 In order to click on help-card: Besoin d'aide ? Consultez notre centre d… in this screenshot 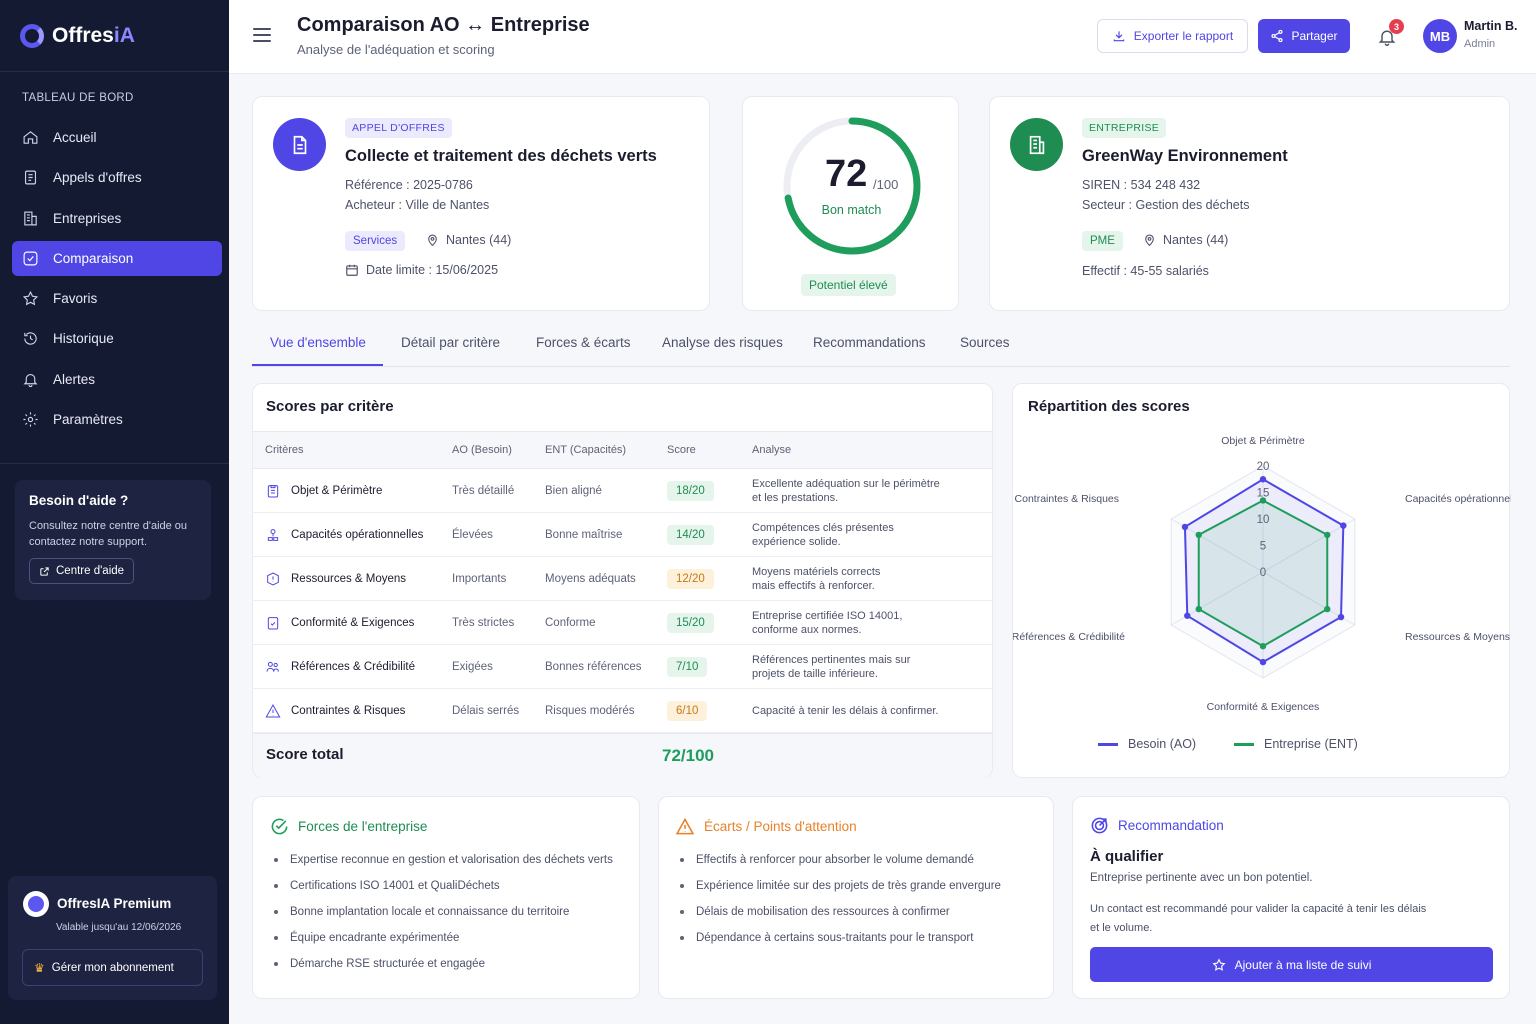, I will do `click(113, 540)`.